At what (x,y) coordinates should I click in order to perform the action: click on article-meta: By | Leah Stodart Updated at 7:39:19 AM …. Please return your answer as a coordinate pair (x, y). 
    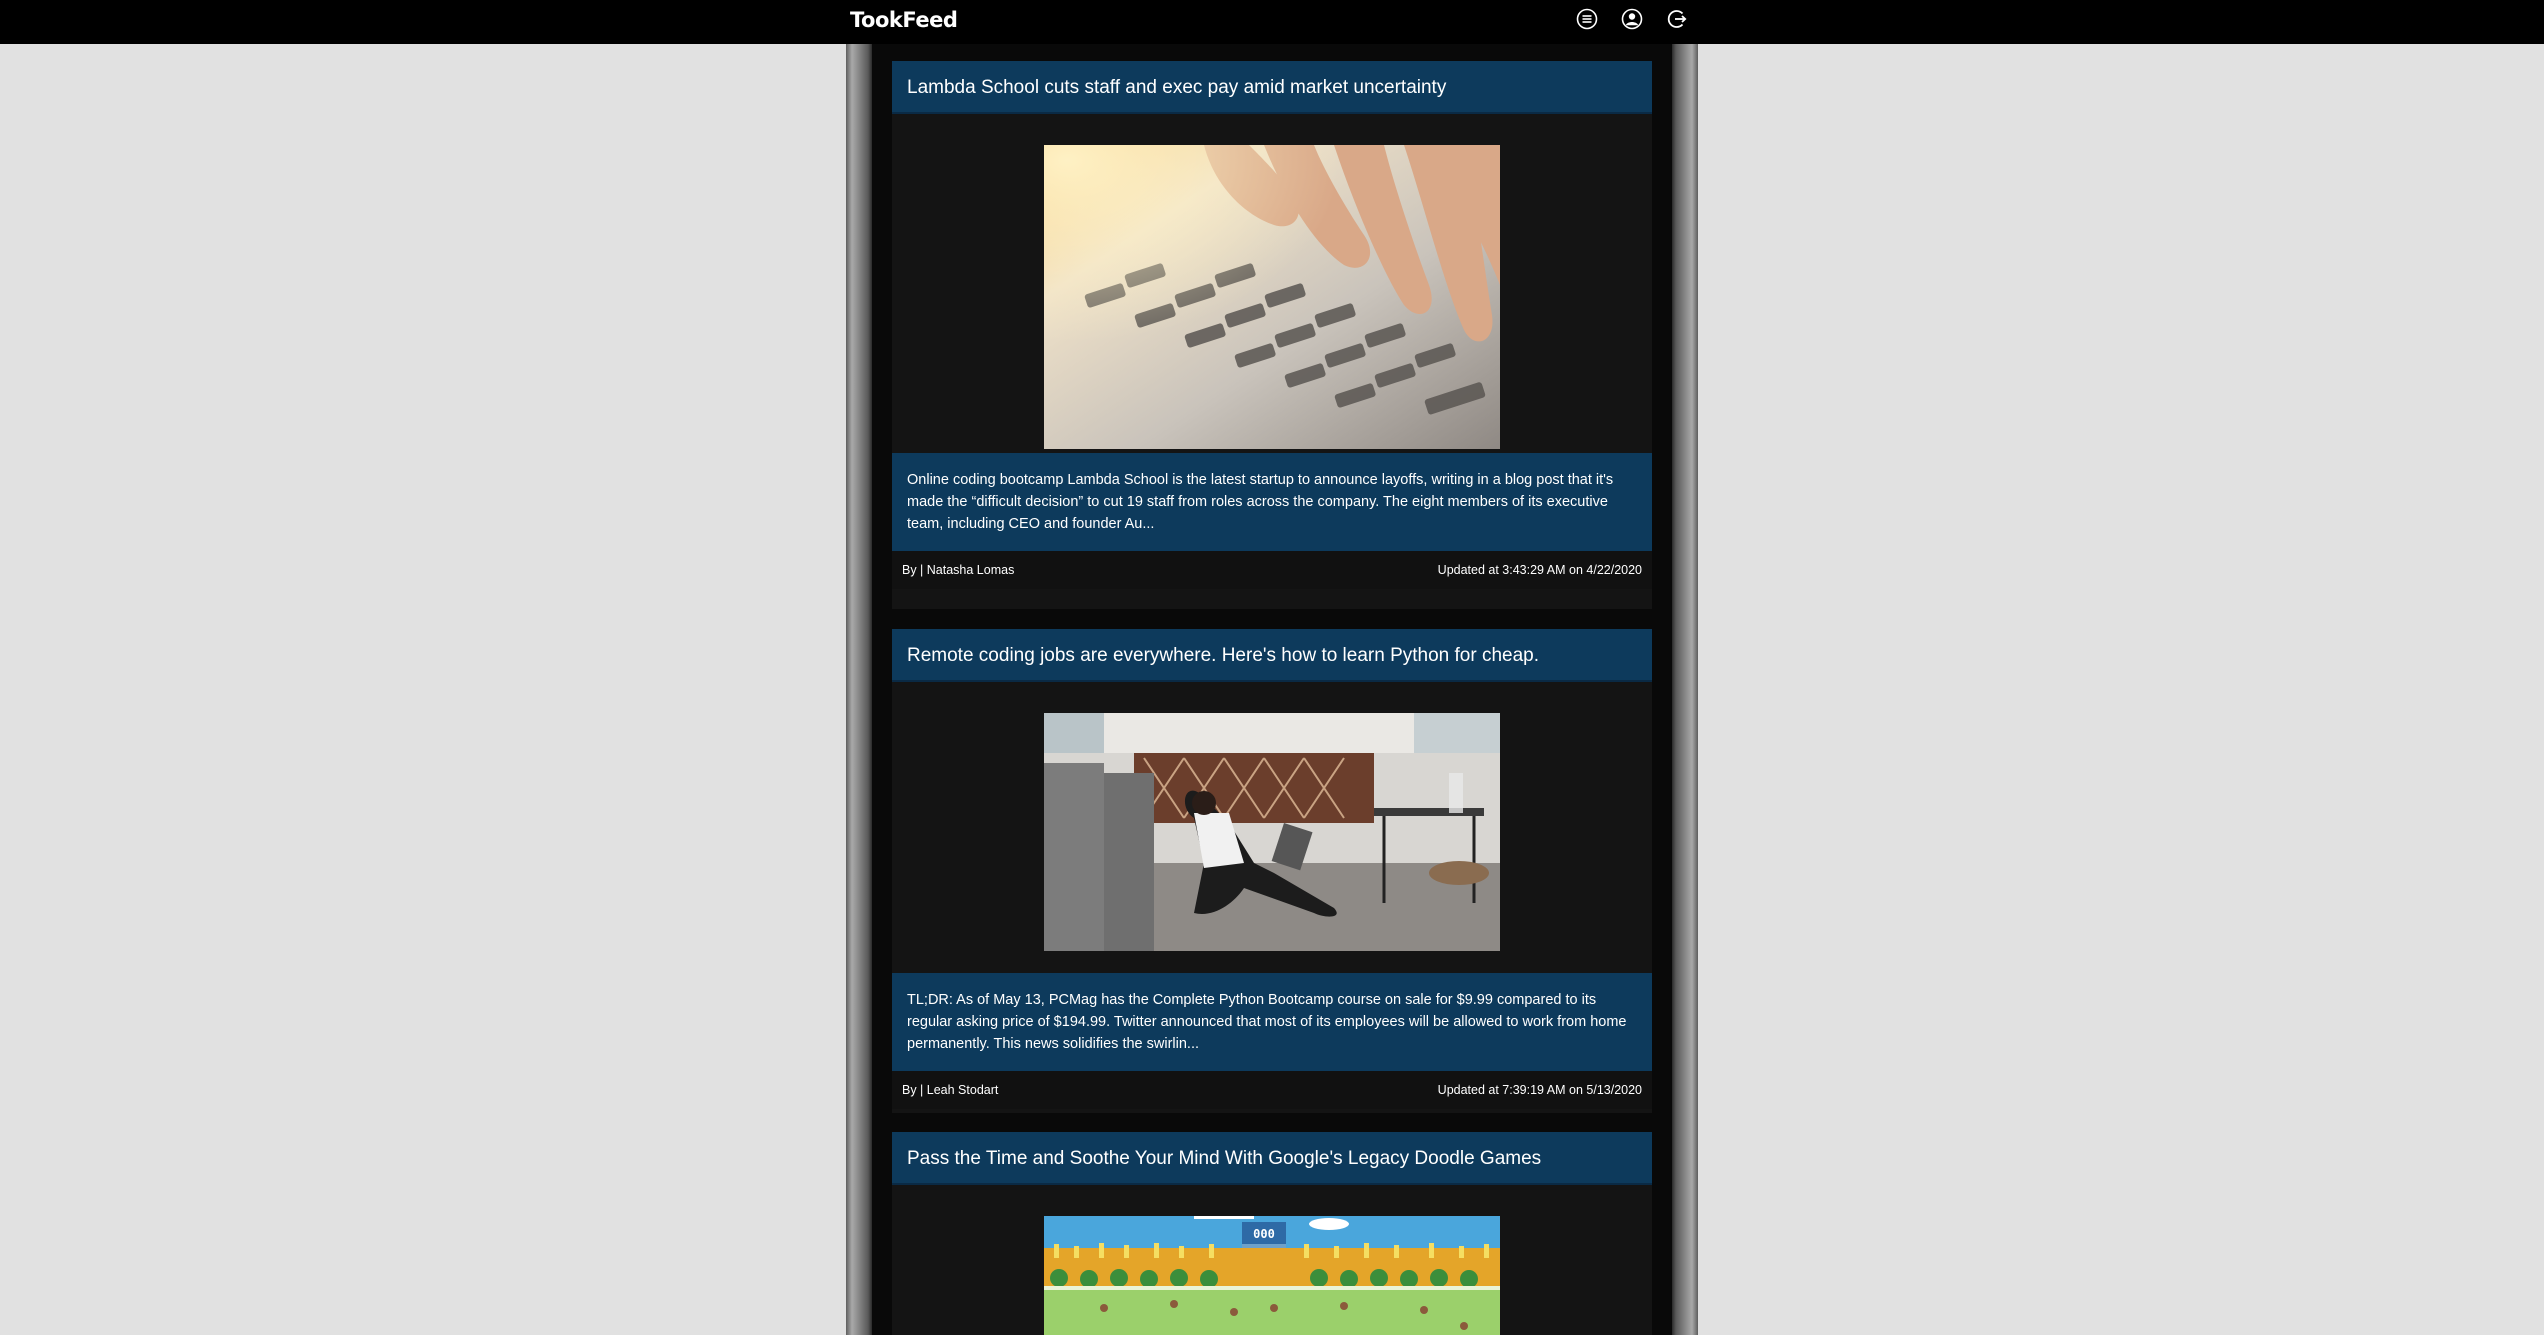
    Looking at the image, I should click on (1272, 1090).